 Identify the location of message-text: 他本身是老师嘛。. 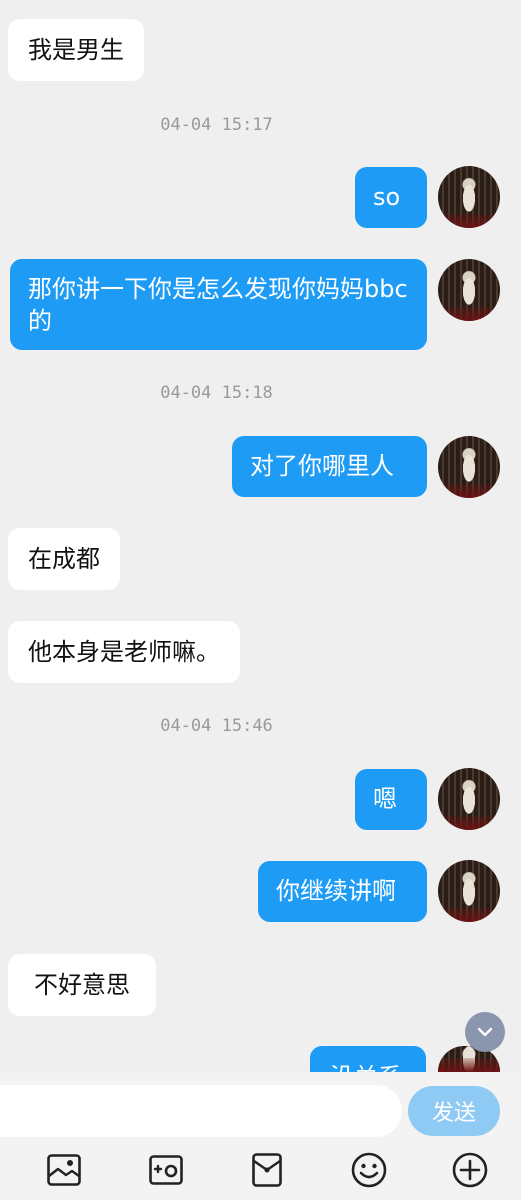
(124, 652).